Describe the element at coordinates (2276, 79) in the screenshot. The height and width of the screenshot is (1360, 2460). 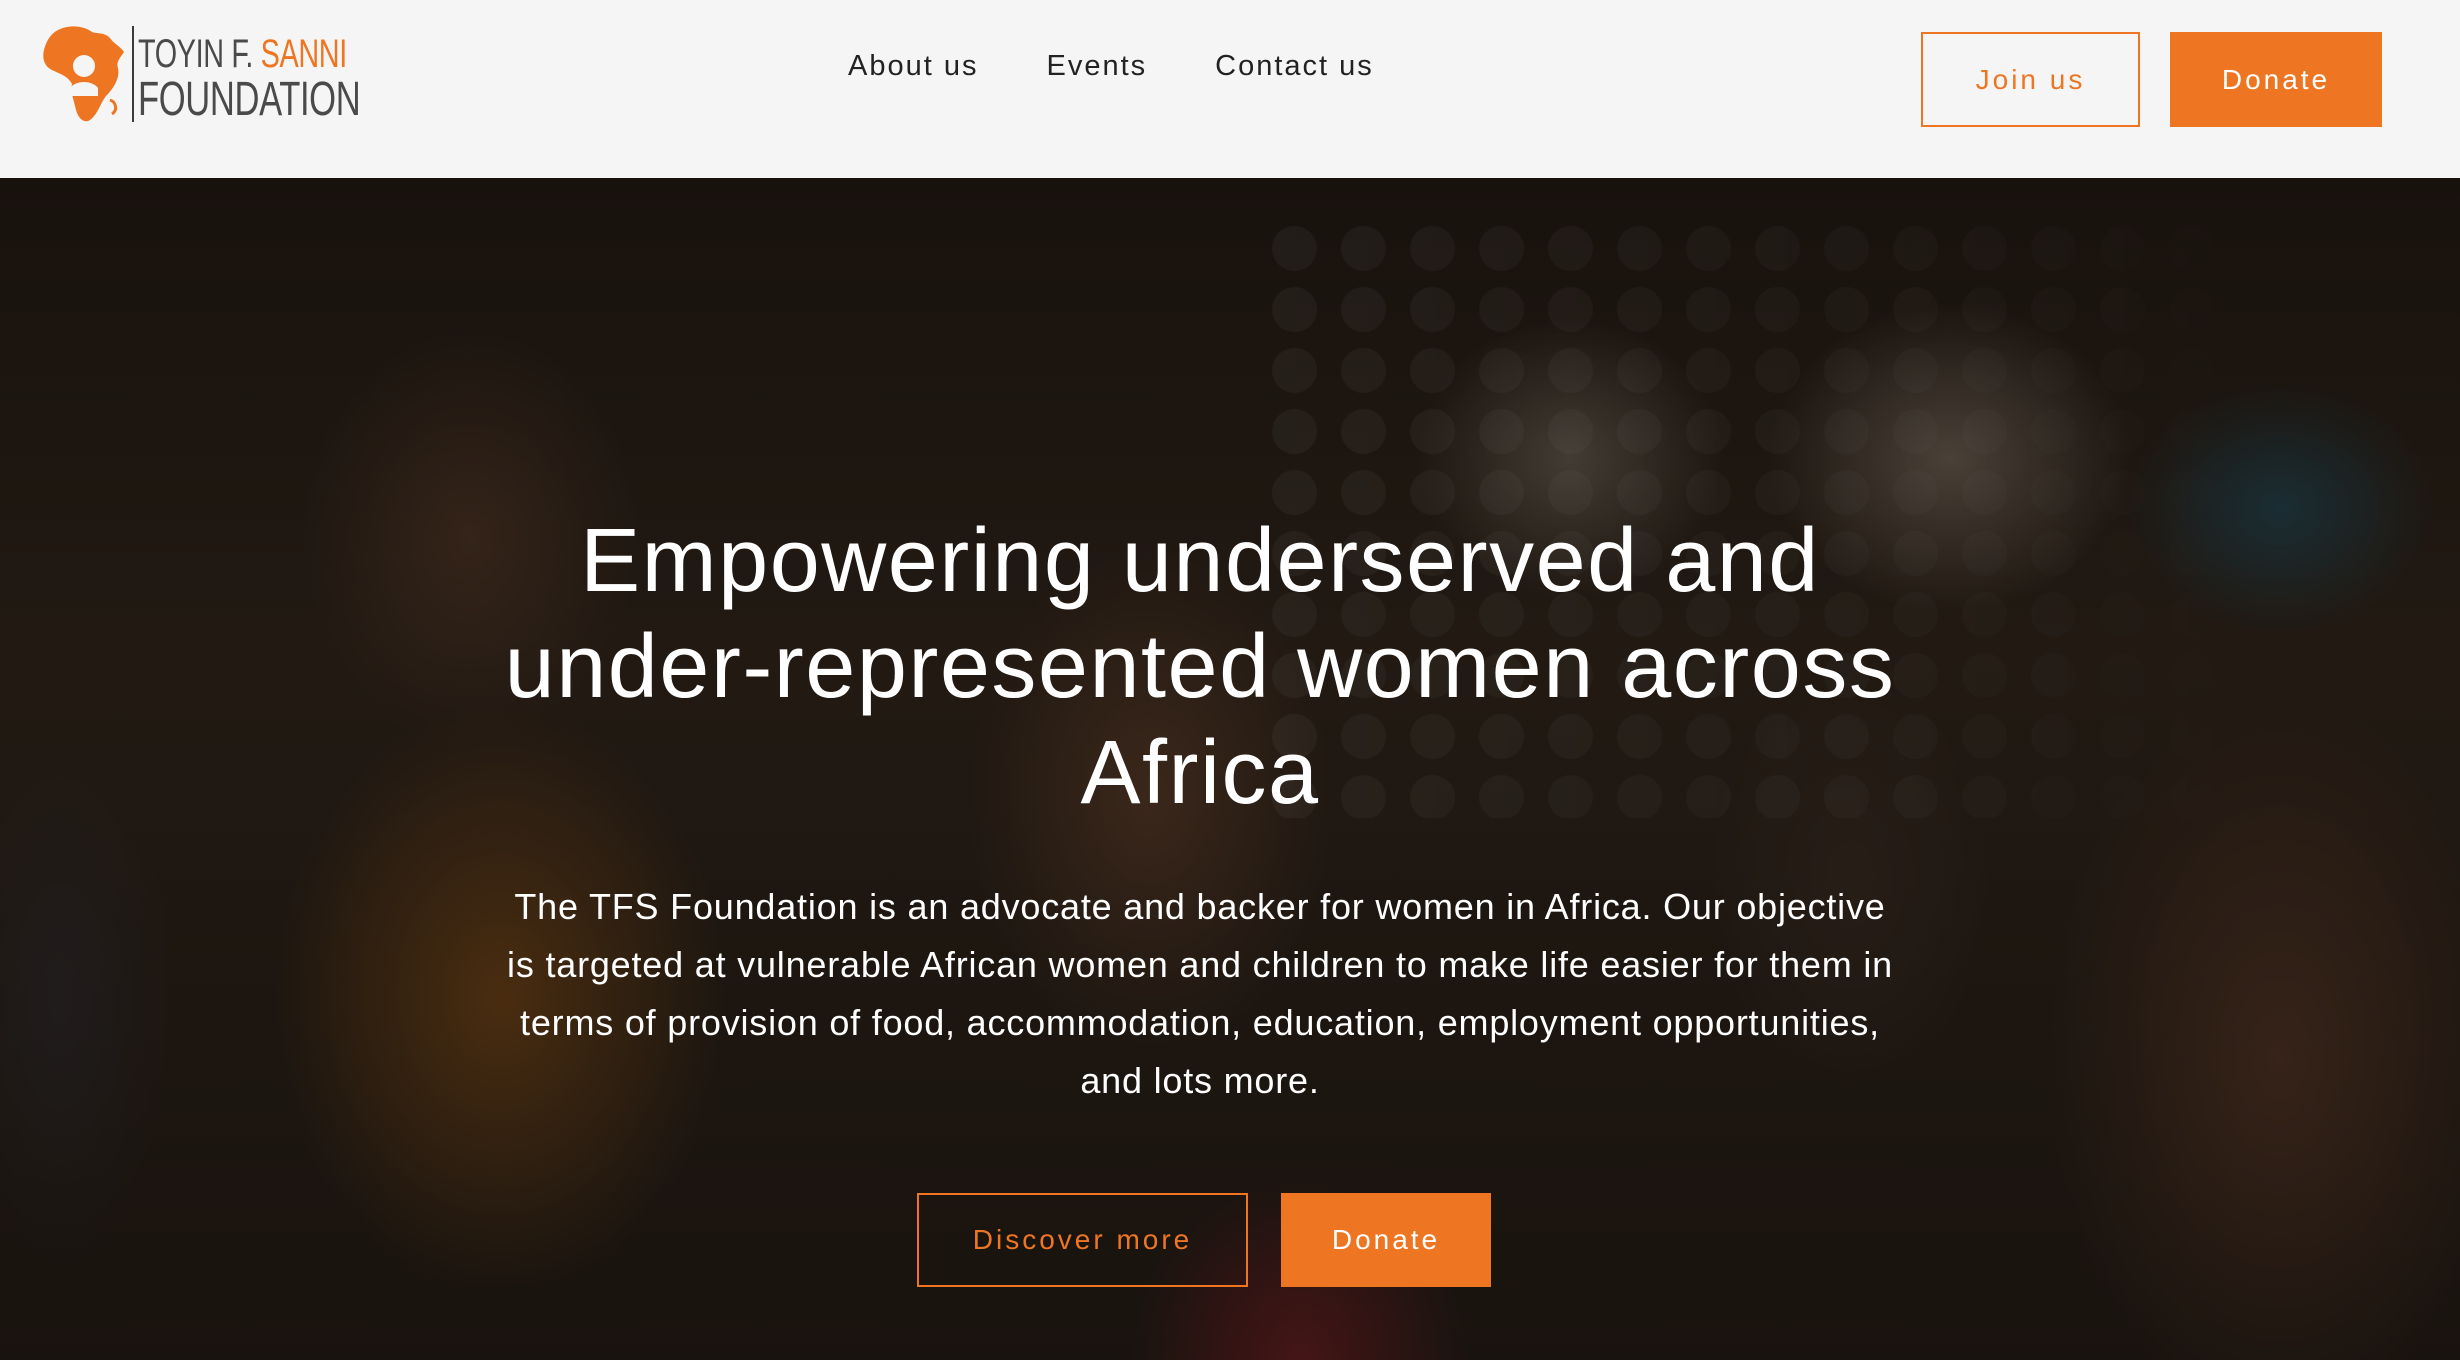
I see `header-donate-button: Donate` at that location.